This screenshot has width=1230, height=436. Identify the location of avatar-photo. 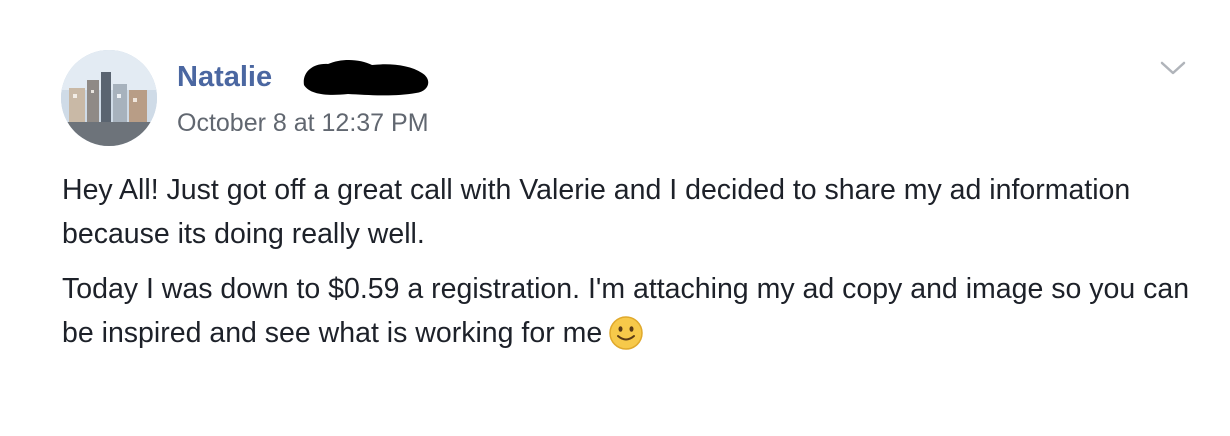
(109, 98).